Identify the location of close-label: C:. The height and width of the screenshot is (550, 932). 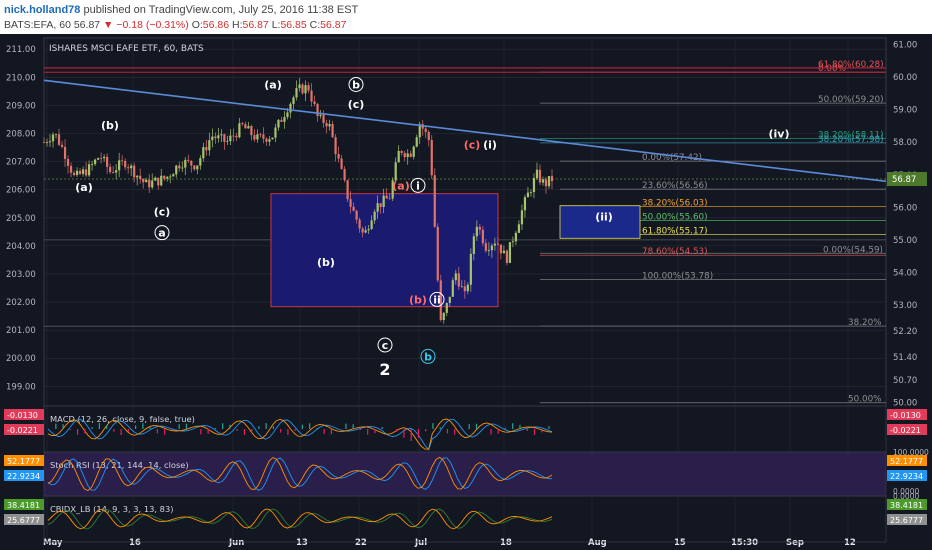
(315, 25).